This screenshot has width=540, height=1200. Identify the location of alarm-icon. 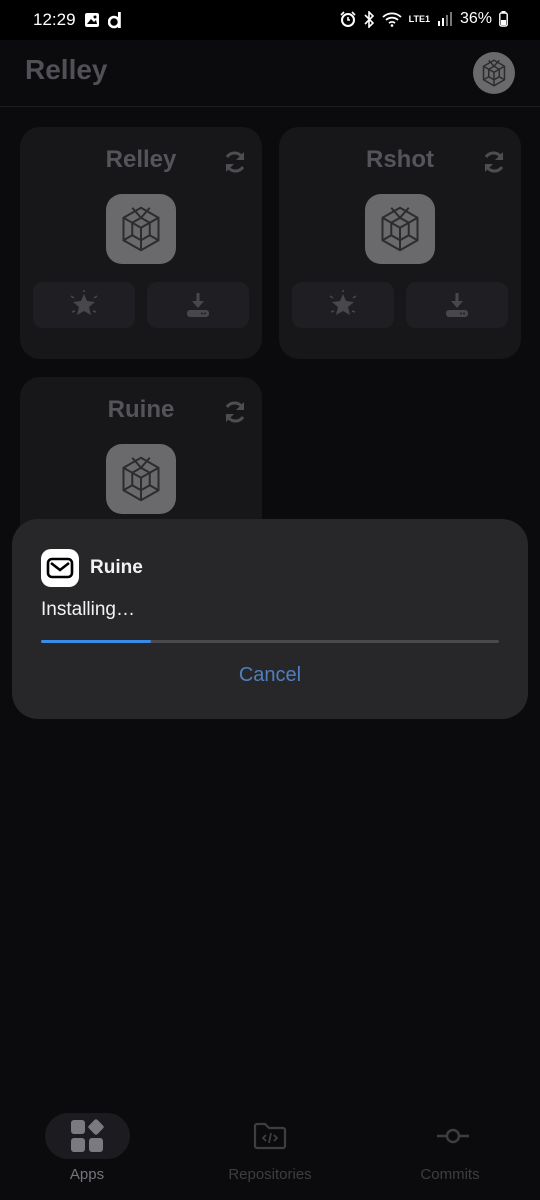
(348, 19).